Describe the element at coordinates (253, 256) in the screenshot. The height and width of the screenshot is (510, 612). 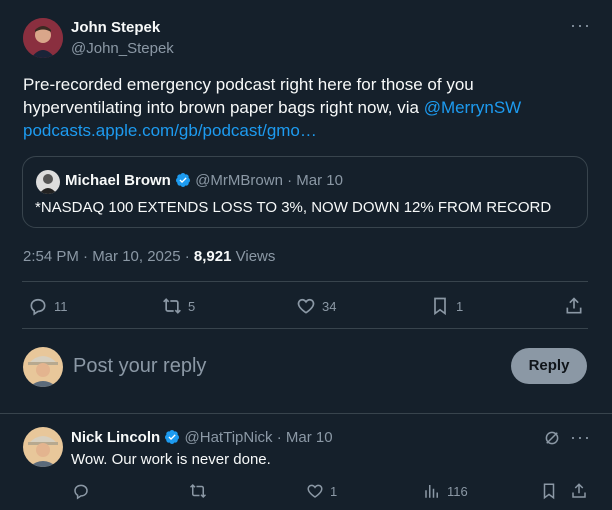
I see `views-label: Views` at that location.